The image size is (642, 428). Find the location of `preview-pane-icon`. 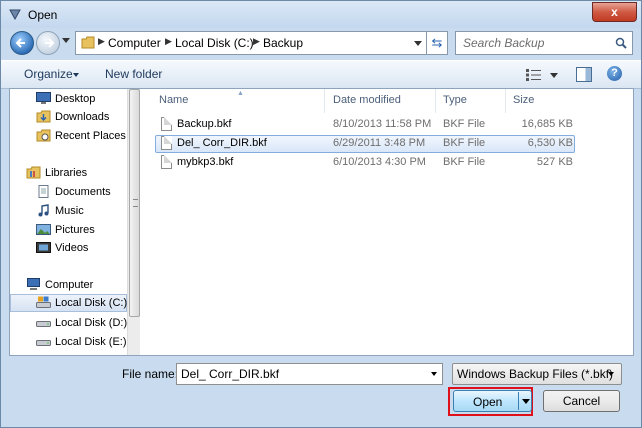

preview-pane-icon is located at coordinates (584, 74).